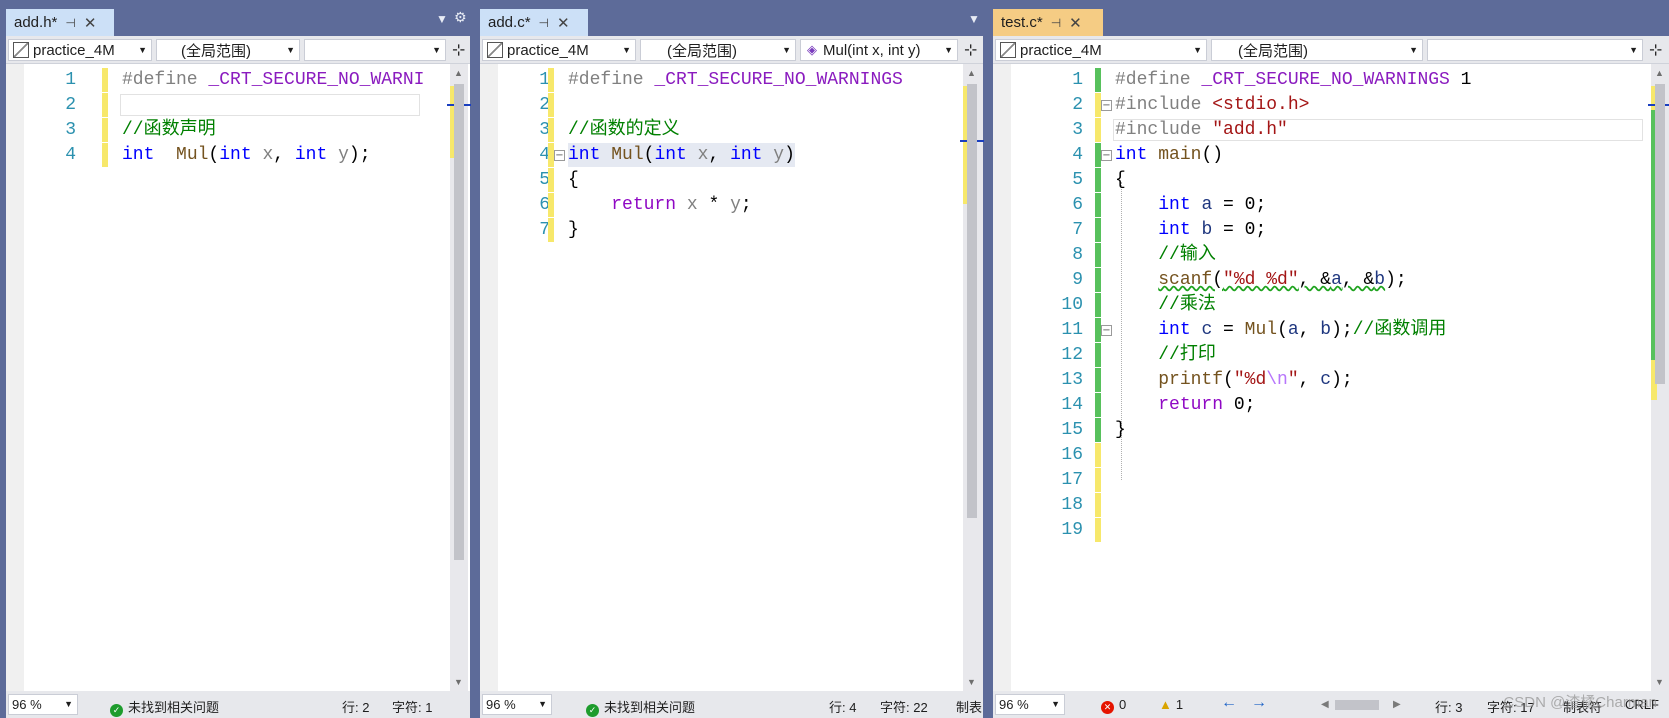 The width and height of the screenshot is (1669, 718). I want to click on code-line: 1 #define _CRT_SECURE_NO_WARNINGS, so click(721, 80).